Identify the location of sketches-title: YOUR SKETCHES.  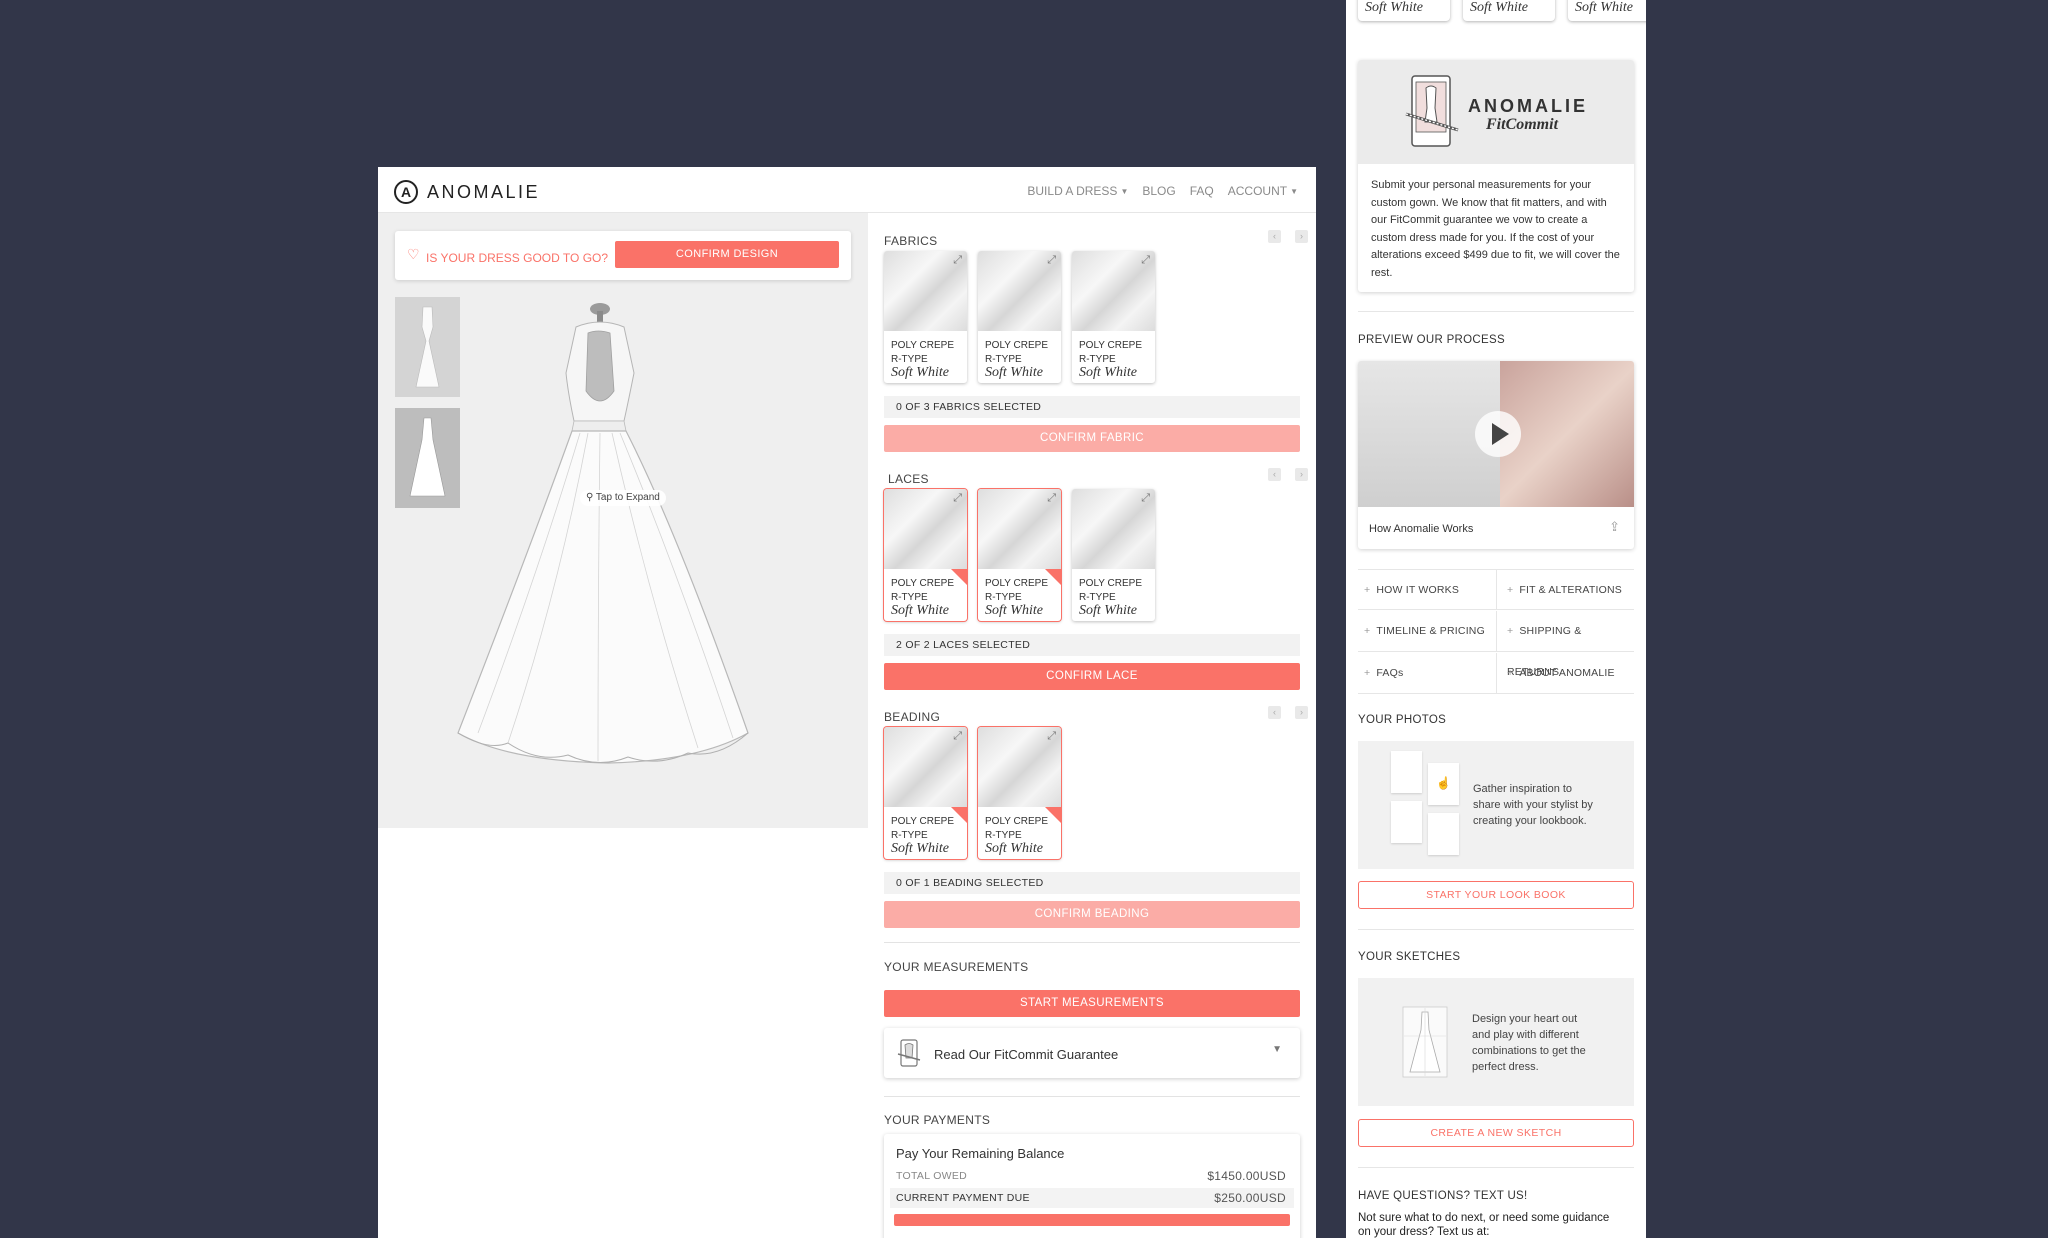
(1409, 957).